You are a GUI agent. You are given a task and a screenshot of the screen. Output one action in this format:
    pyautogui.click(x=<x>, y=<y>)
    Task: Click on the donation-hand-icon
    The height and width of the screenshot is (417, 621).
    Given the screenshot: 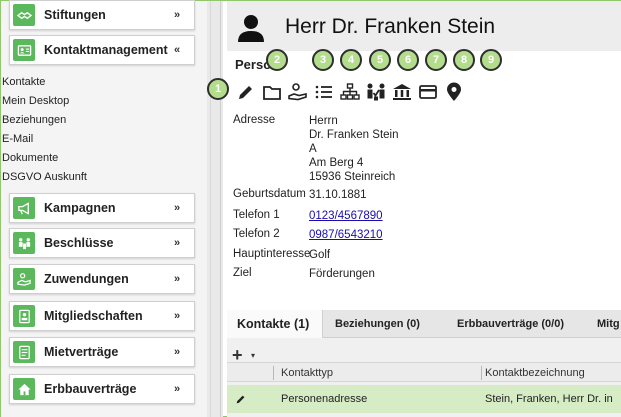 What is the action you would take?
    pyautogui.click(x=297, y=92)
    